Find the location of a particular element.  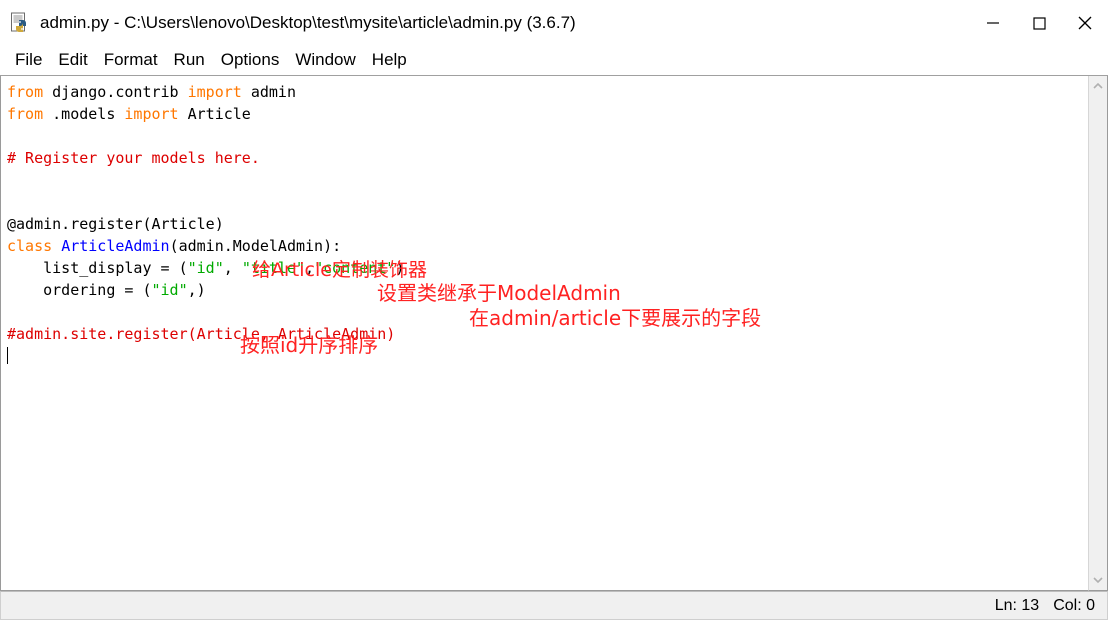

code-token: class is located at coordinates (30, 246).